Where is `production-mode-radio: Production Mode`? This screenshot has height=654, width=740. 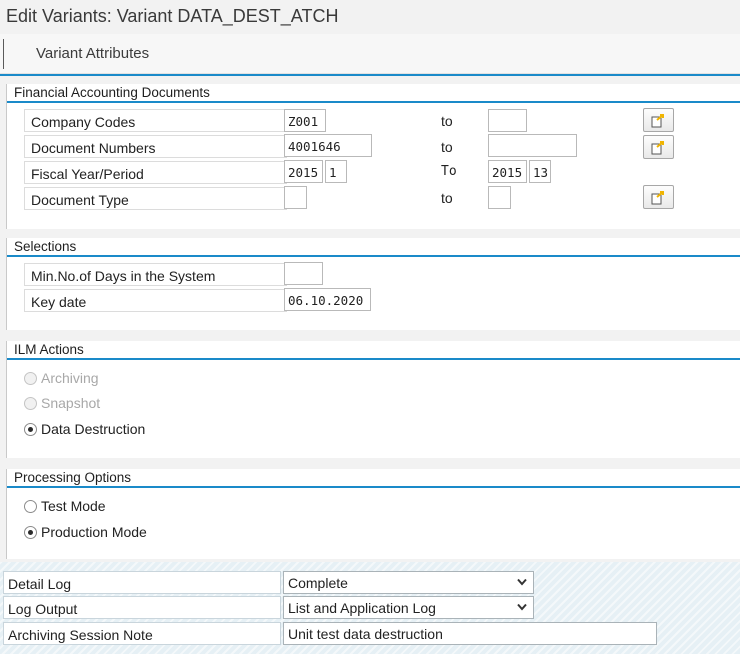 production-mode-radio: Production Mode is located at coordinates (85, 535).